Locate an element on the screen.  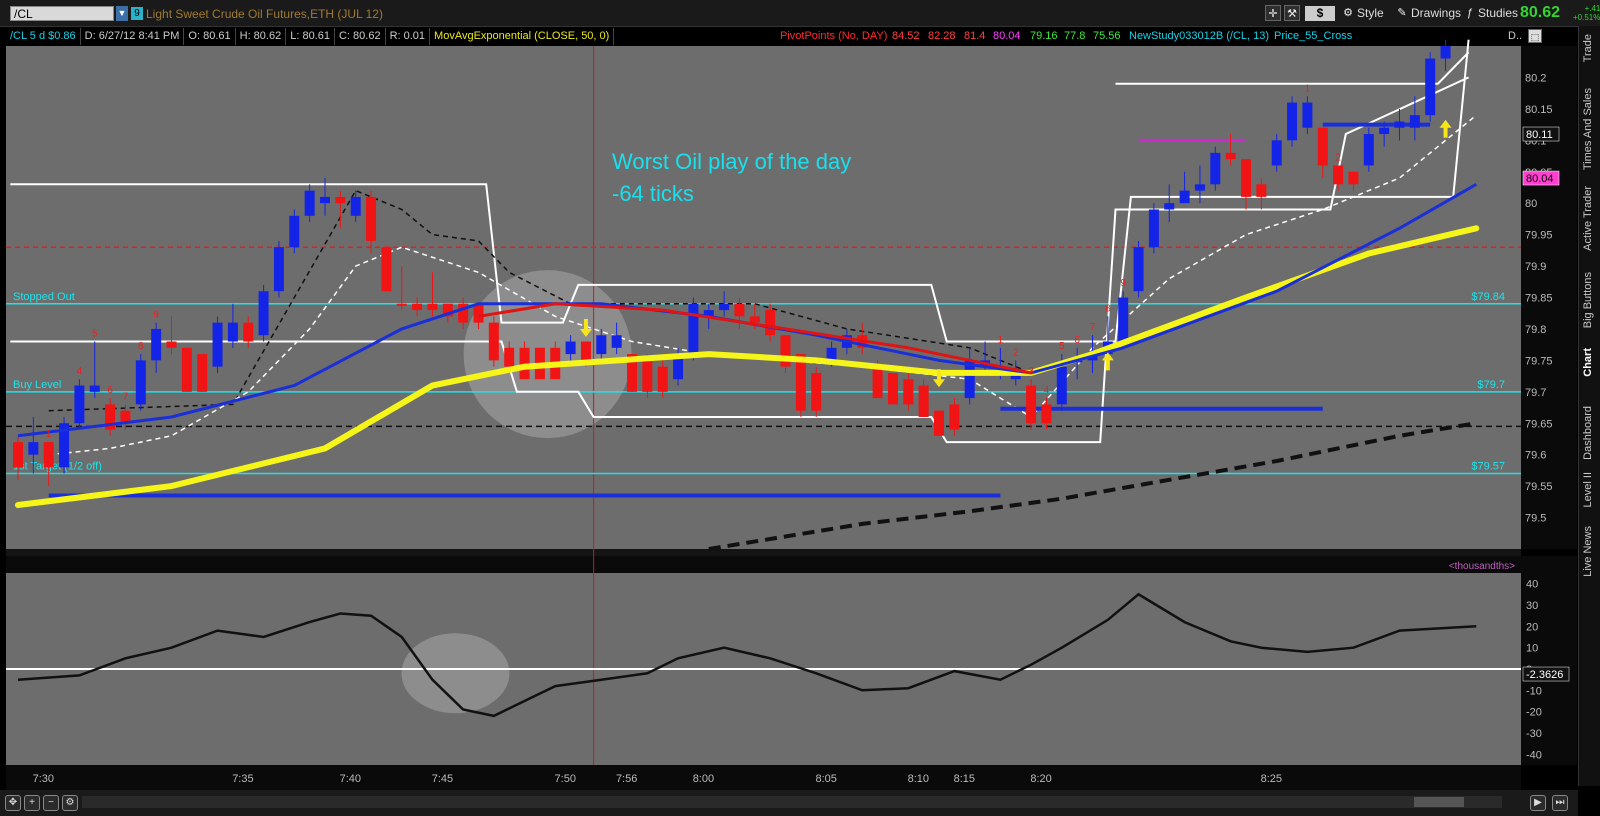
scroll-right-icon: ▶ is located at coordinates (1538, 803).